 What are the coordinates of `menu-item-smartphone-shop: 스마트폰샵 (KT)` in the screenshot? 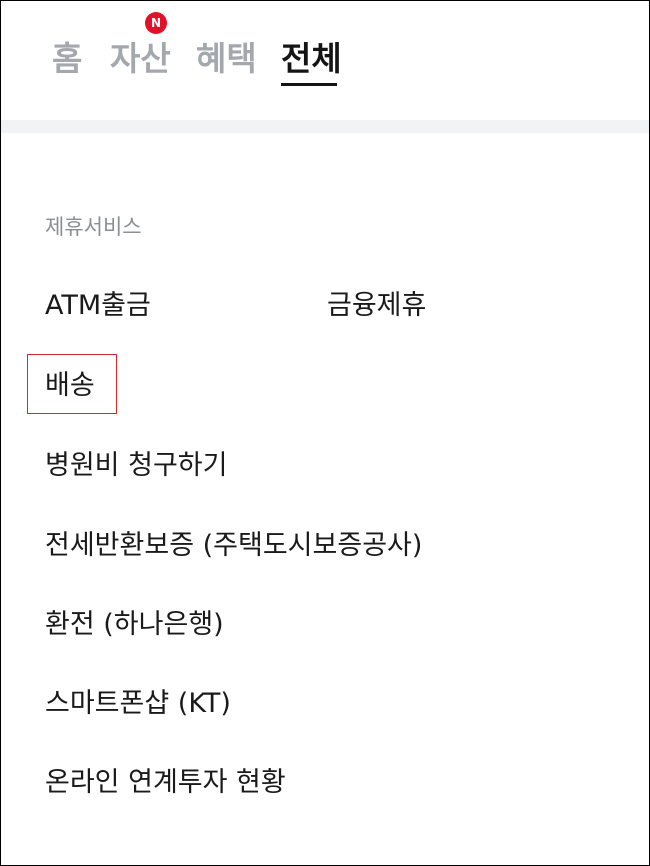 It's located at (138, 704).